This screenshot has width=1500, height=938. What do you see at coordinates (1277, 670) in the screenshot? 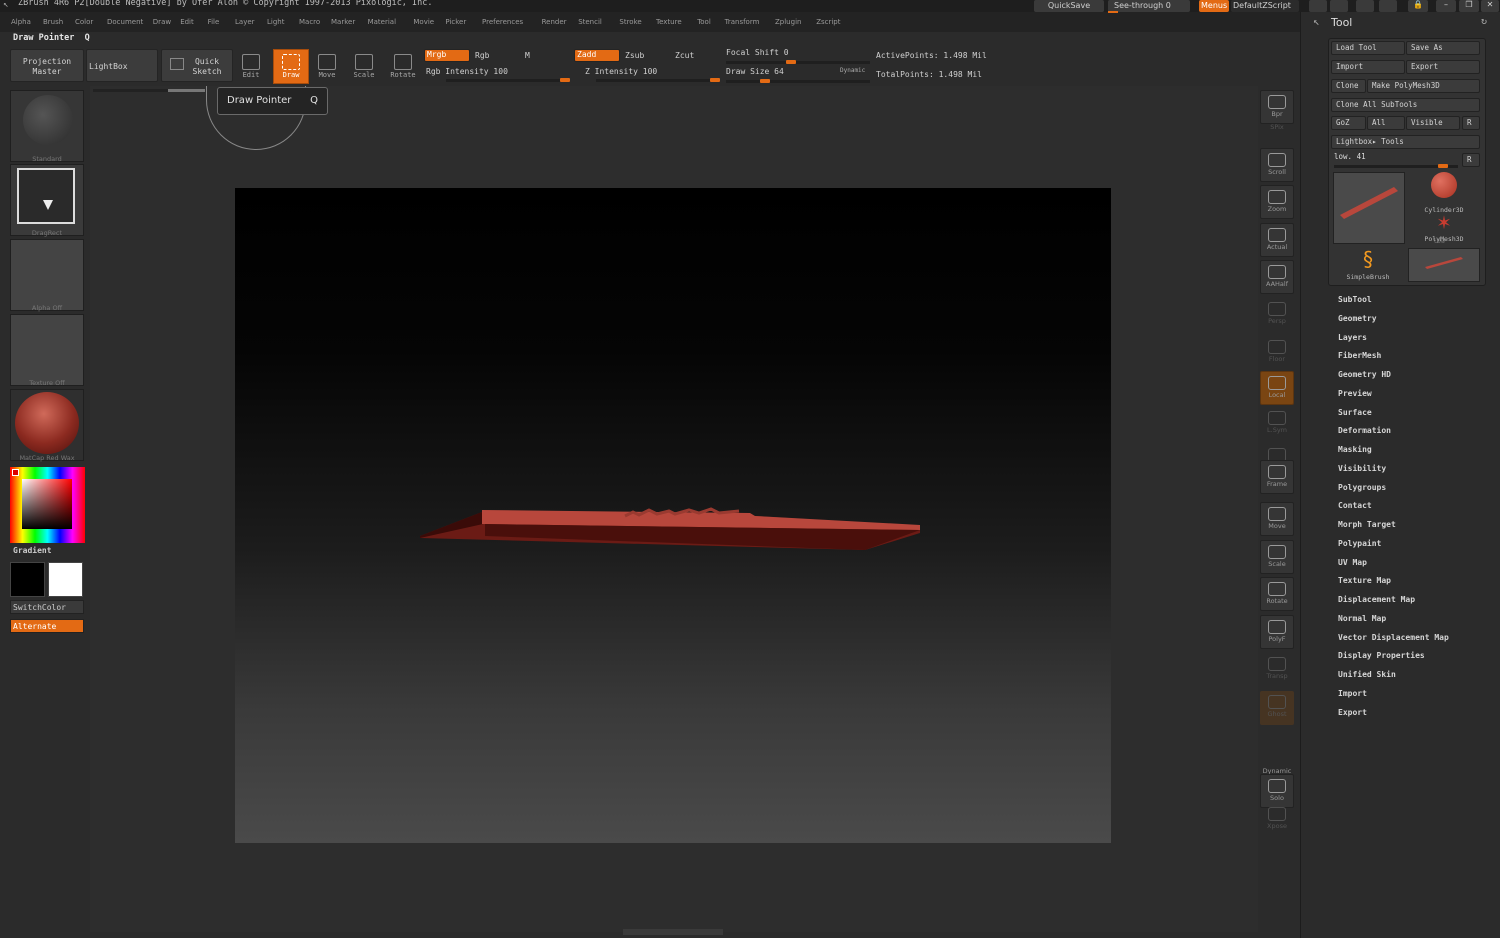
I see `shelf-transp-button: Transp` at bounding box center [1277, 670].